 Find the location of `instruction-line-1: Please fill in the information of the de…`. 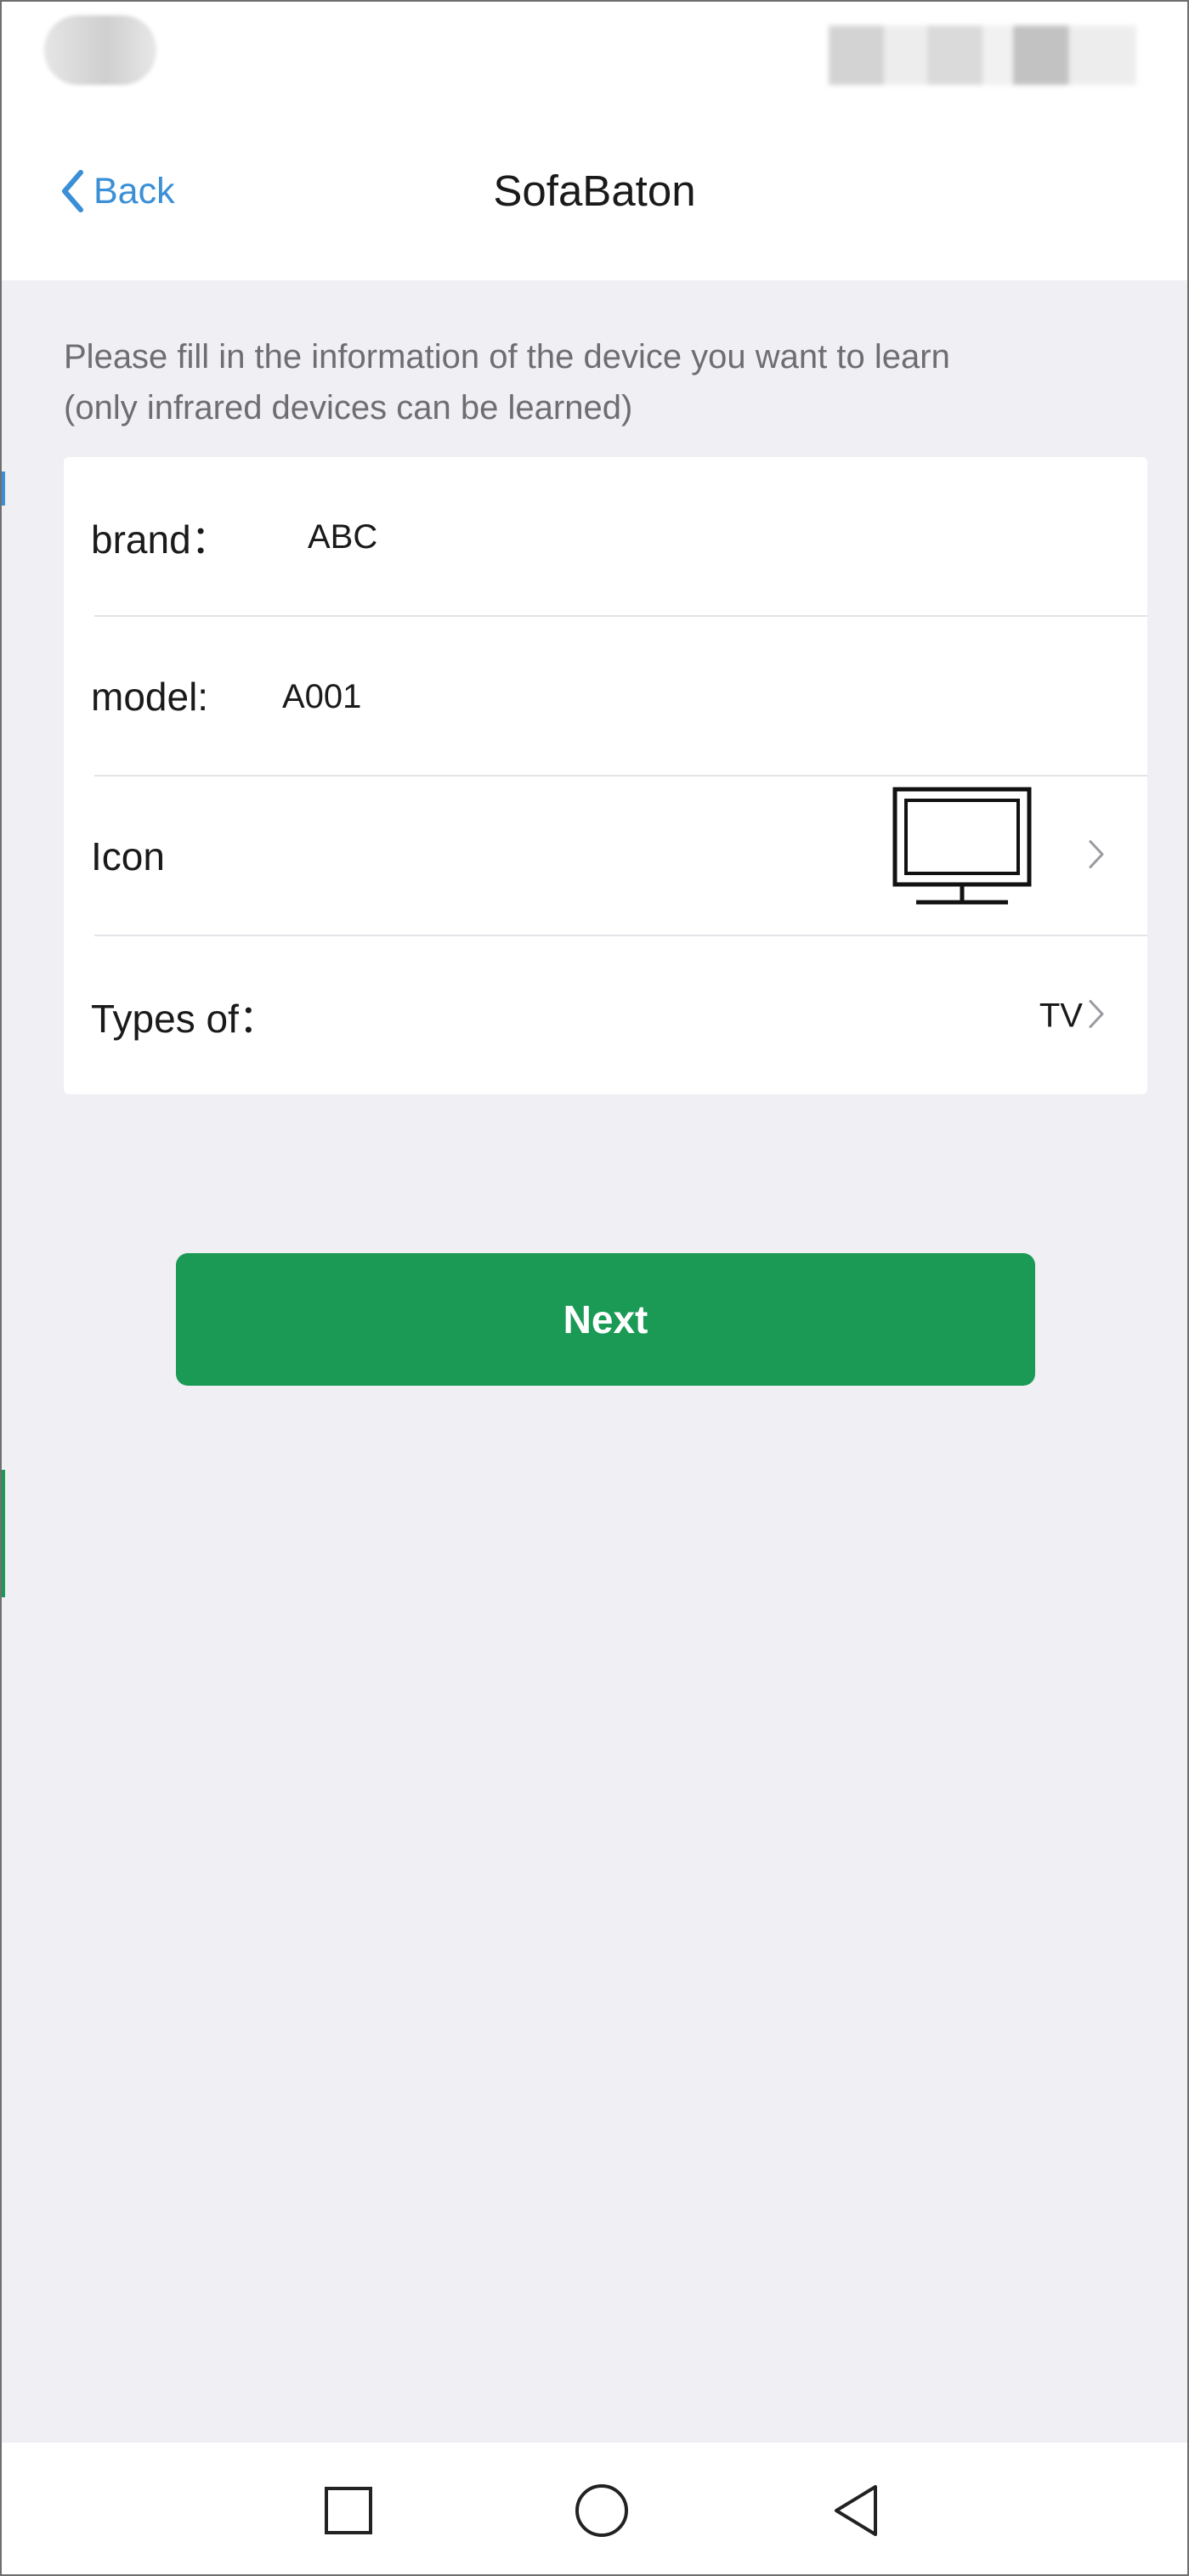

instruction-line-1: Please fill in the information of the de… is located at coordinates (507, 357).